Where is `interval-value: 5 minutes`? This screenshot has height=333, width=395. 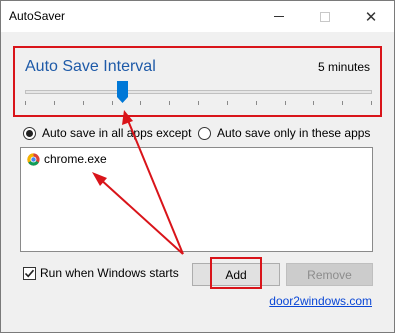 interval-value: 5 minutes is located at coordinates (343, 67).